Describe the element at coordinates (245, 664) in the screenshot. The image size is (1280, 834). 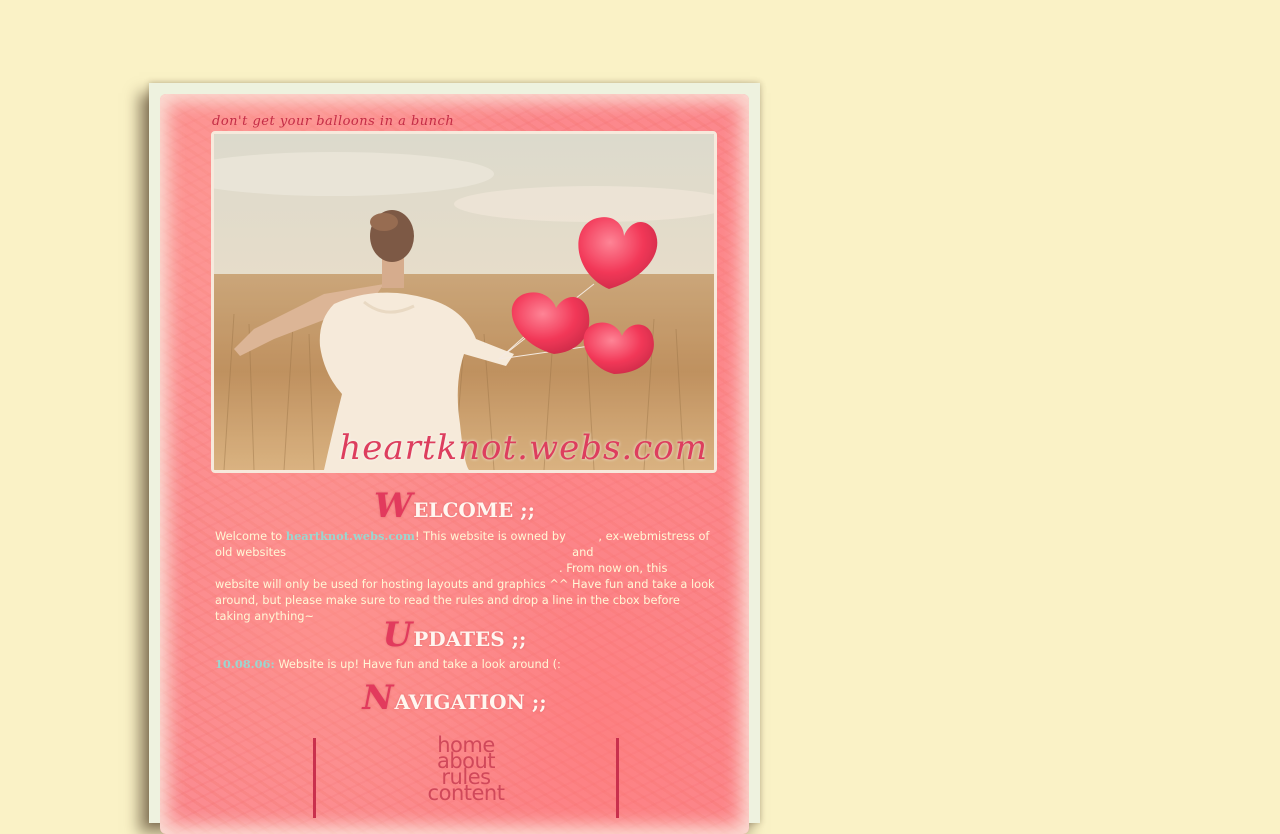
I see `update-date: 10.08.06:` at that location.